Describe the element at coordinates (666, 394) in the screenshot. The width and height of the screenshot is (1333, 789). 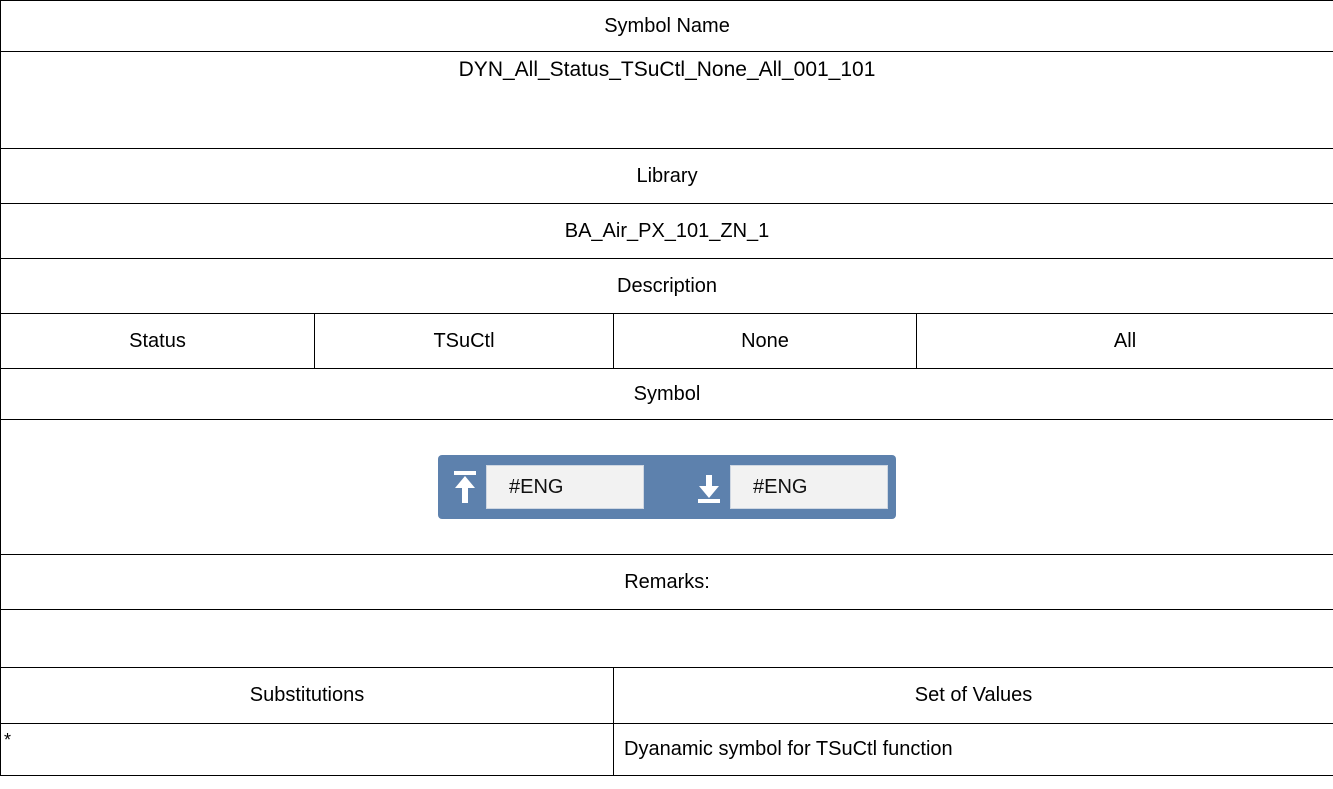
I see `symbol-header: Symbol` at that location.